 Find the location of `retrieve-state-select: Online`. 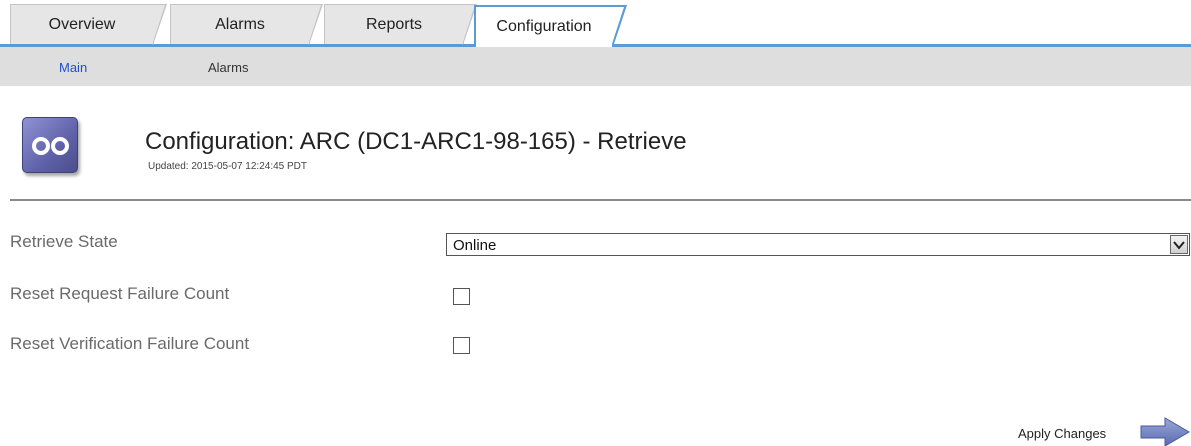

retrieve-state-select: Online is located at coordinates (818, 244).